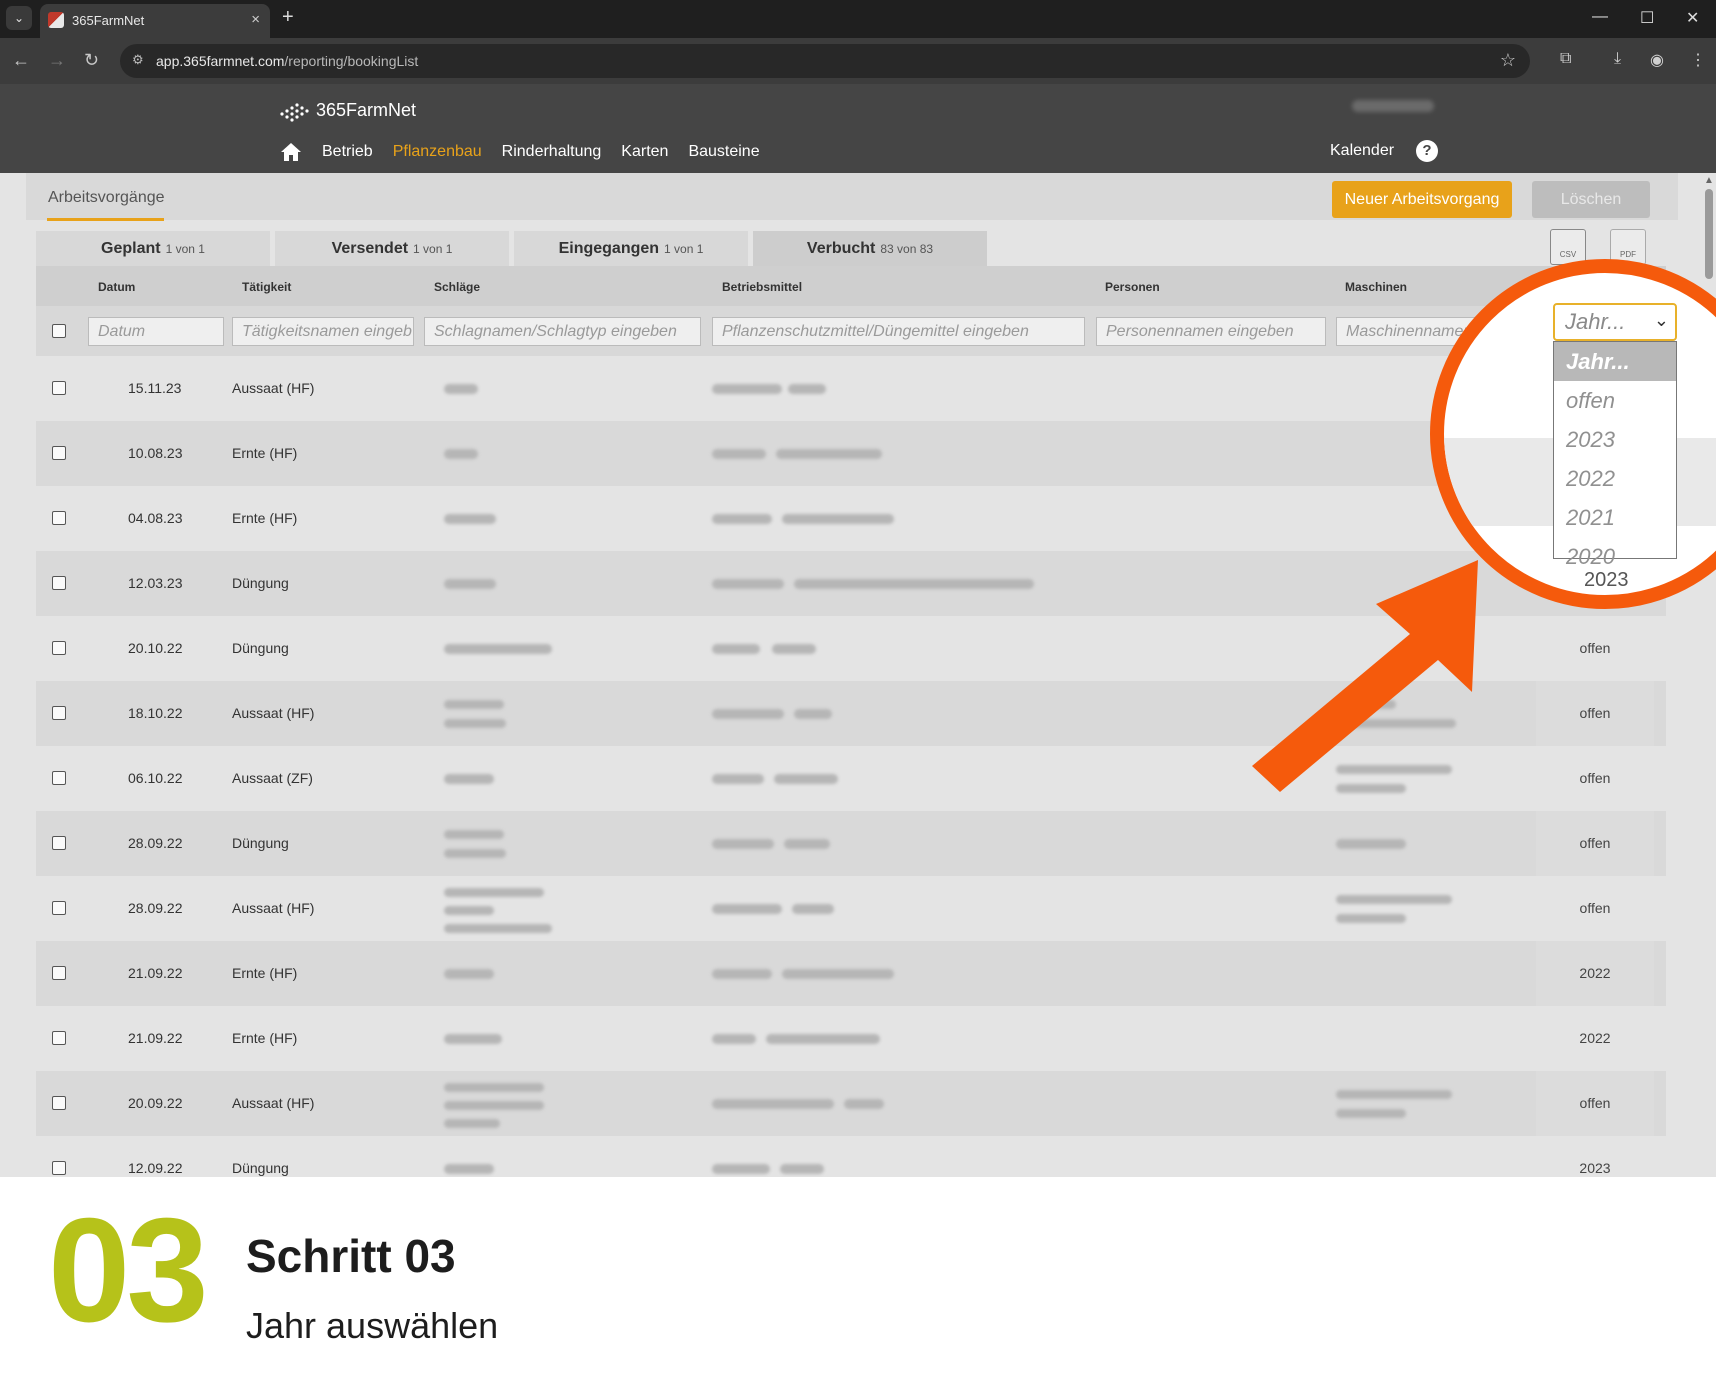 The height and width of the screenshot is (1392, 1716). Describe the element at coordinates (255, 19) in the screenshot. I see `tab-close-icon: ×` at that location.